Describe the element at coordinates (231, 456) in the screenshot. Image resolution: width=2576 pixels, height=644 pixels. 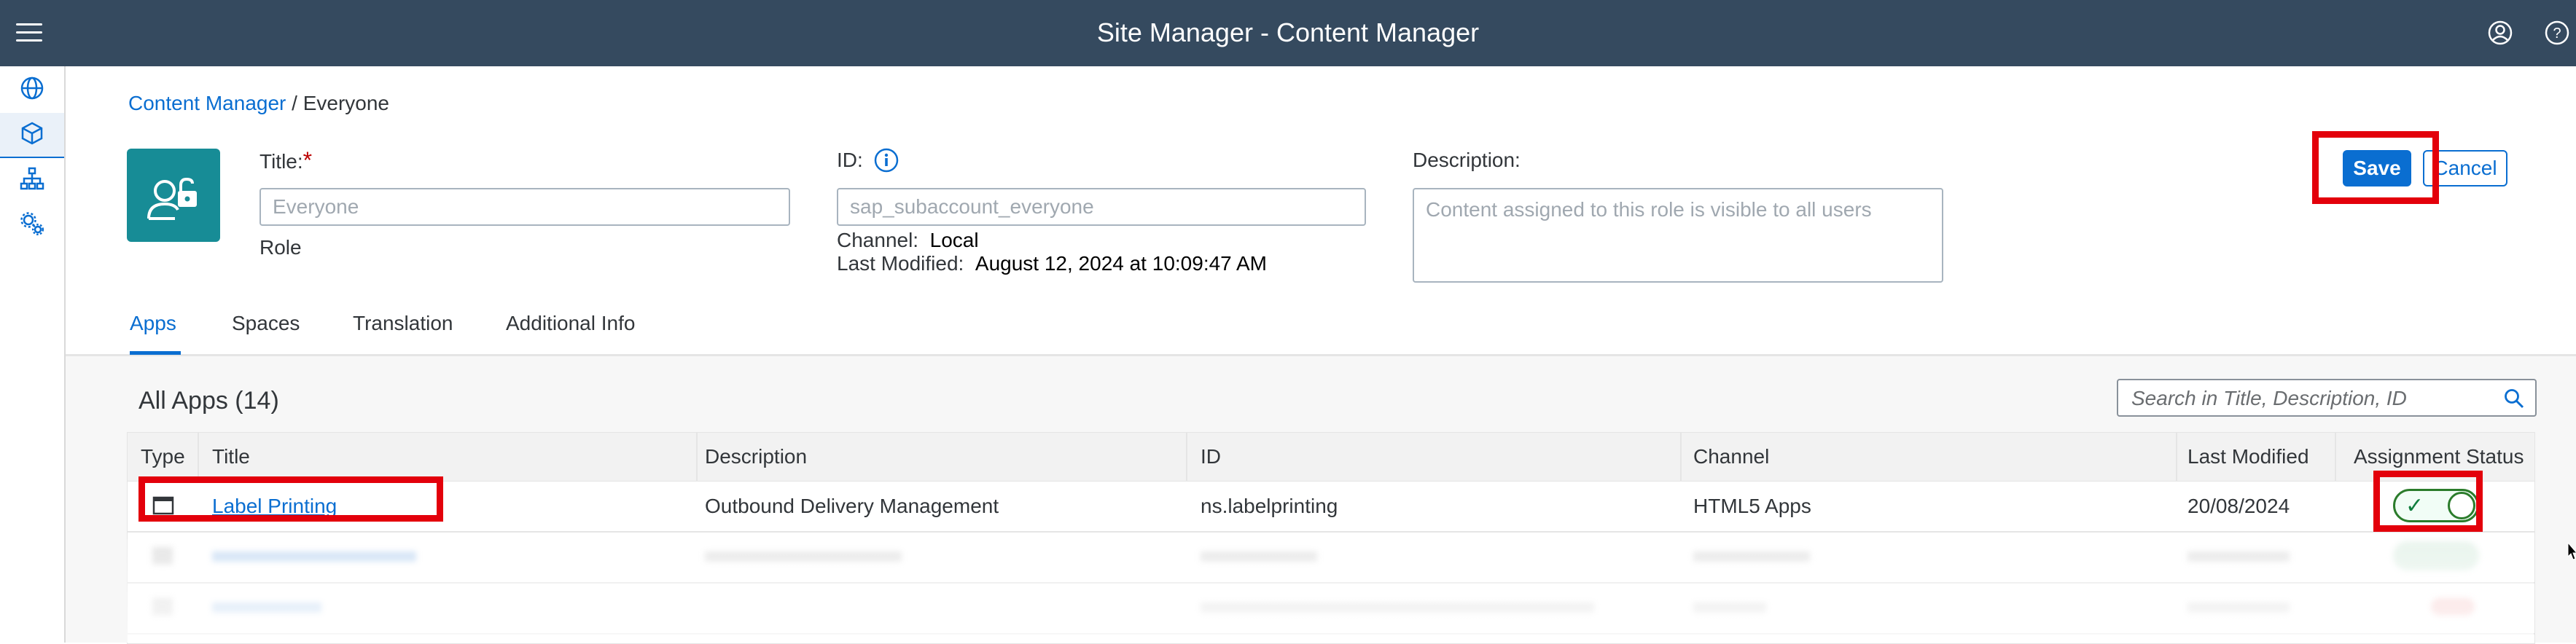
I see `col-title: Title` at that location.